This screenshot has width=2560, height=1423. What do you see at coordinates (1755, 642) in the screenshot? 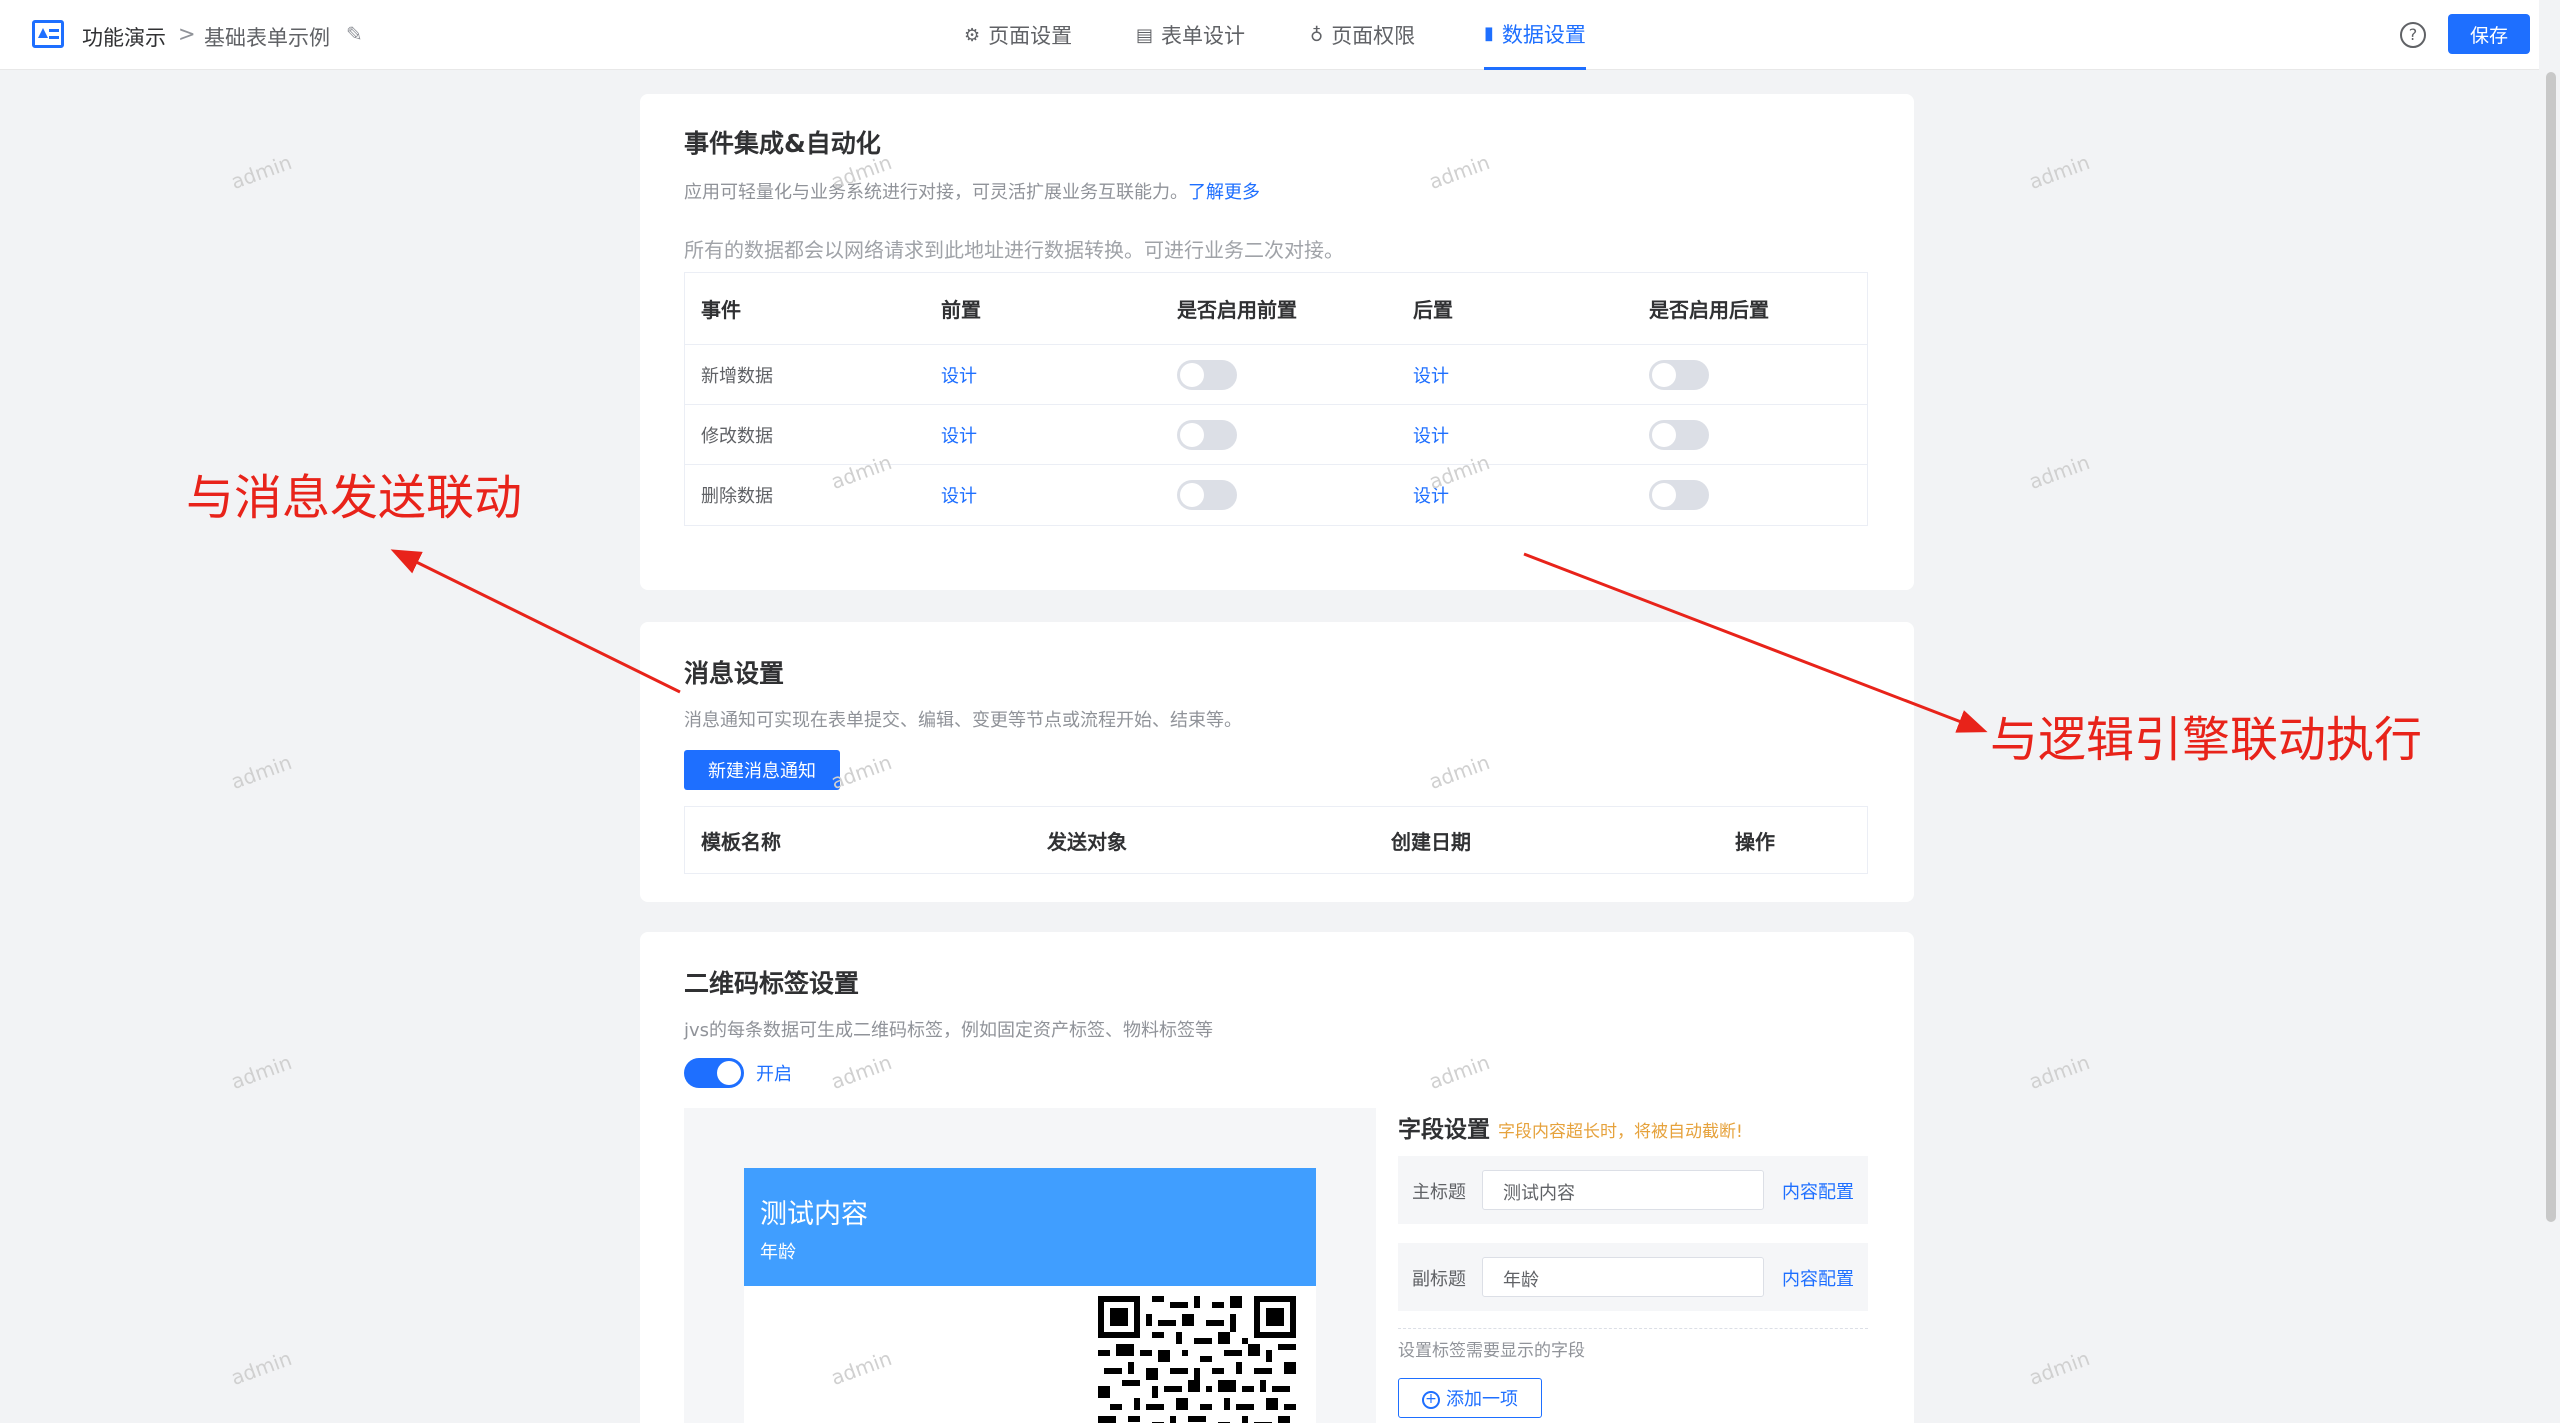
I see `arrow-right` at bounding box center [1755, 642].